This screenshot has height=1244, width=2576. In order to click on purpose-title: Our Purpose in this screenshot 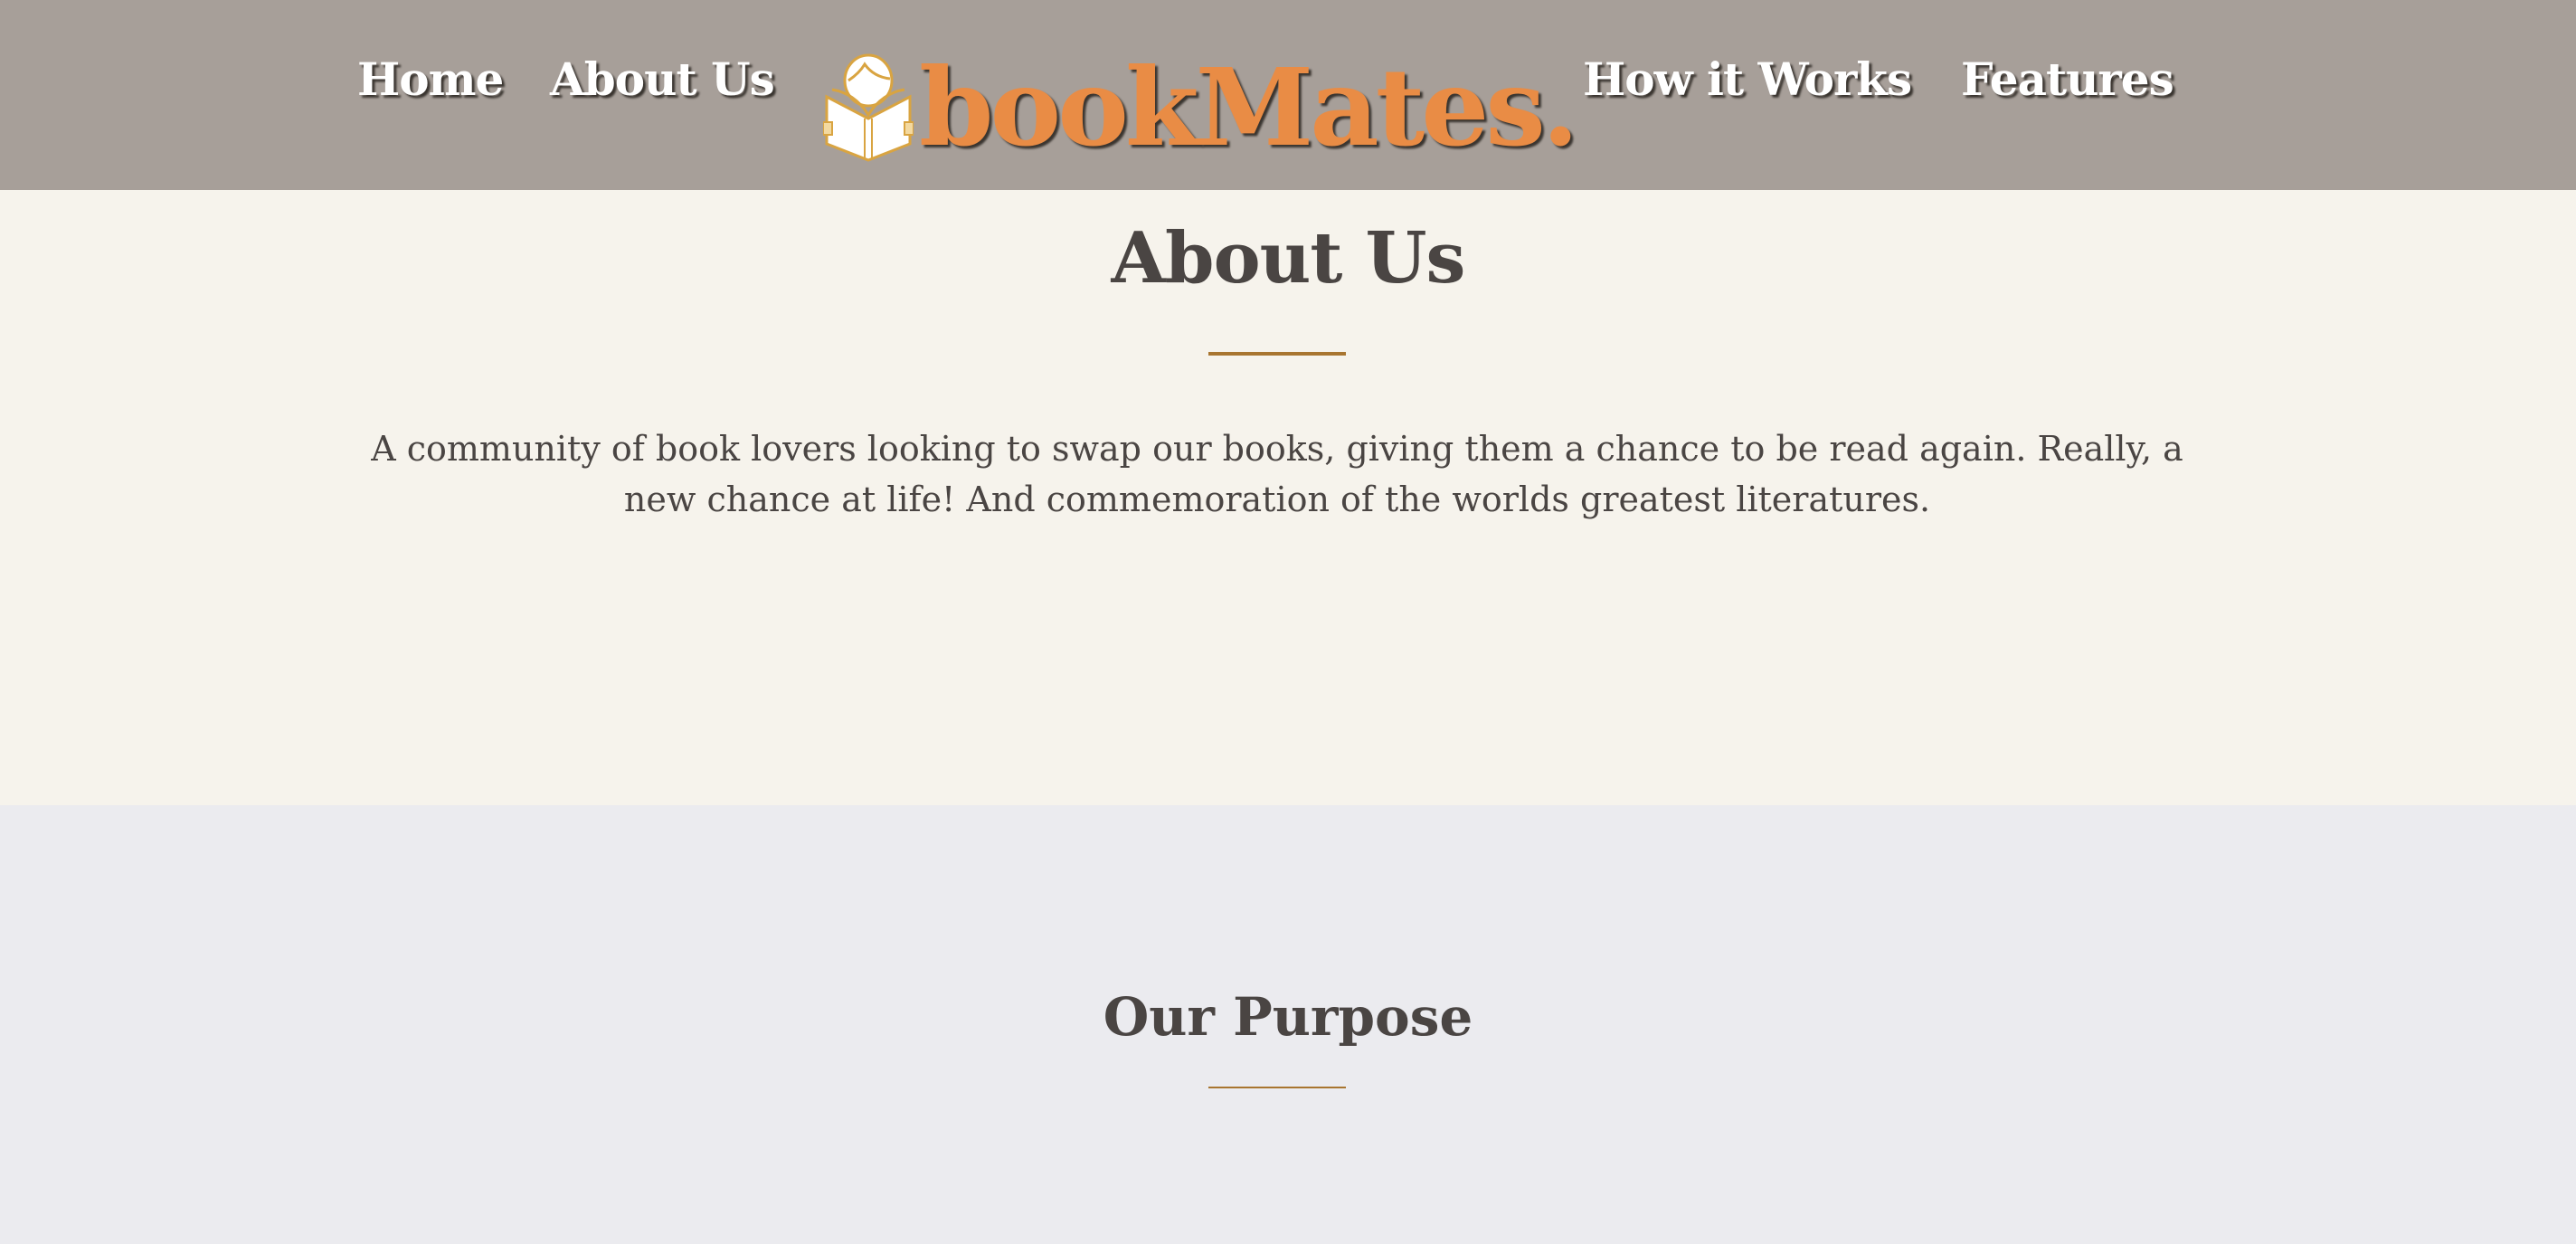, I will do `click(1288, 1017)`.